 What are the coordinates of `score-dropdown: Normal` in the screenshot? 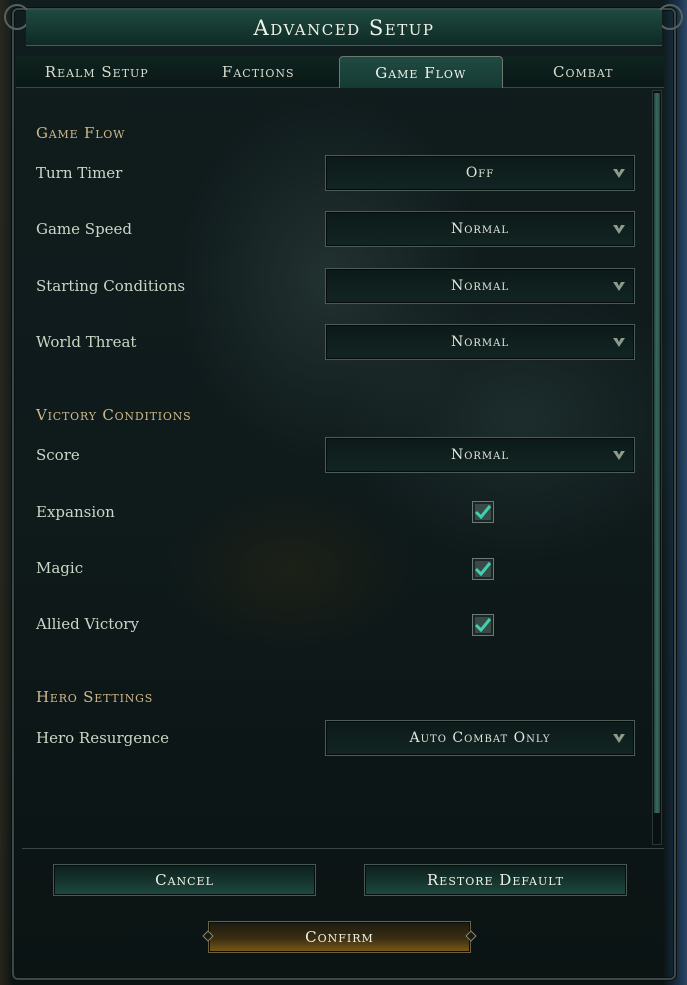 It's located at (480, 455).